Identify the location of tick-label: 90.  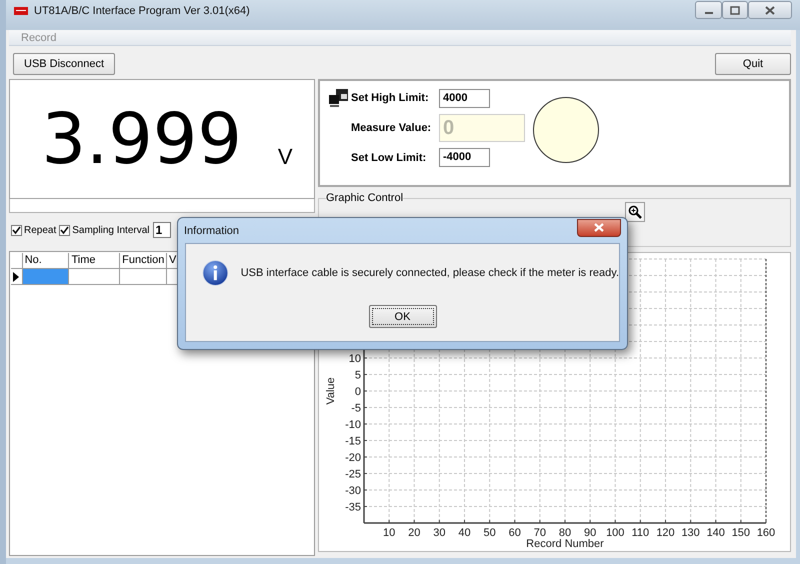
(590, 533).